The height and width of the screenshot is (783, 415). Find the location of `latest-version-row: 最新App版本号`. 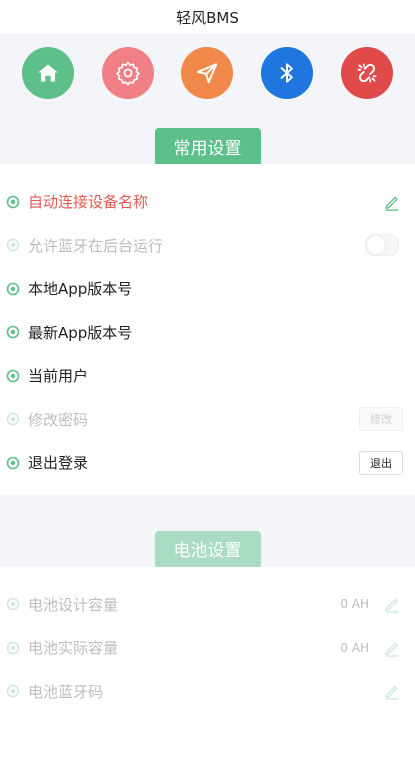

latest-version-row: 最新App版本号 is located at coordinates (207, 333).